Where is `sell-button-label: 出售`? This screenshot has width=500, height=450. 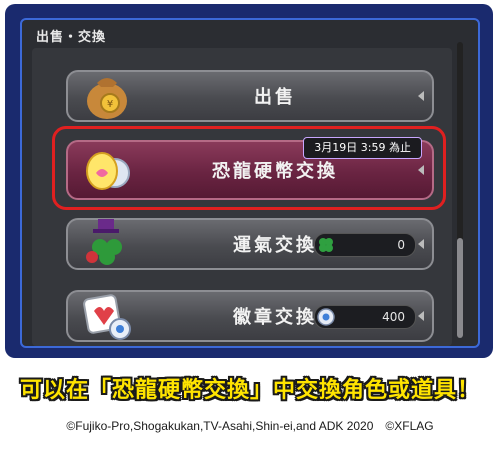
sell-button-label: 出售 is located at coordinates (275, 97).